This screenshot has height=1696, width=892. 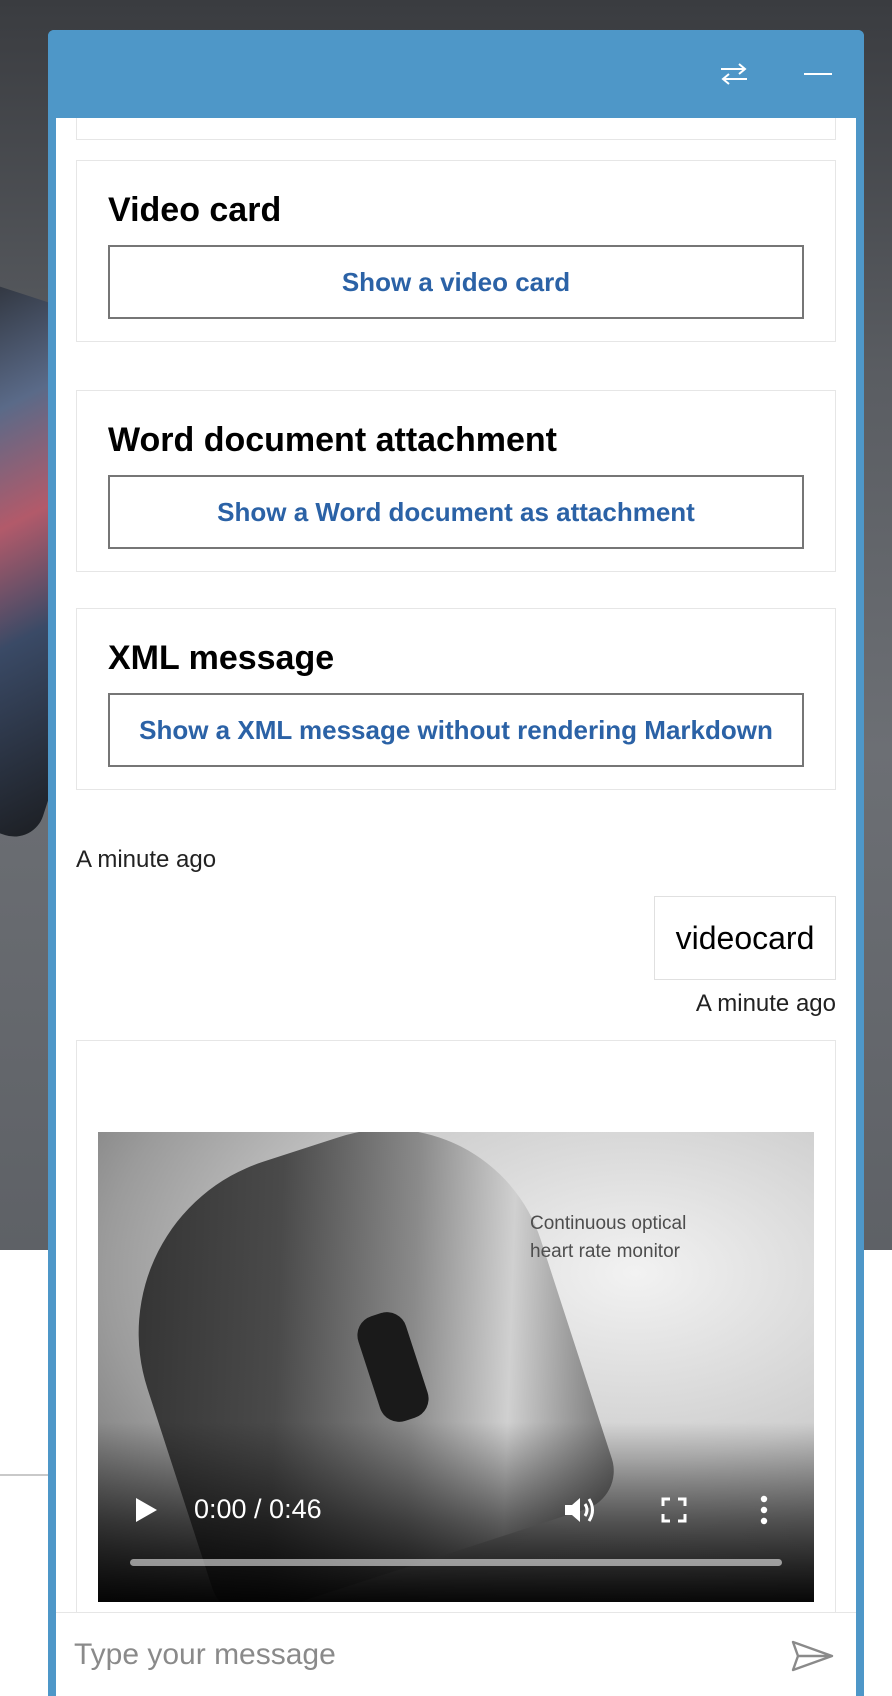 What do you see at coordinates (765, 1003) in the screenshot?
I see `user-timestamp: A minute ago` at bounding box center [765, 1003].